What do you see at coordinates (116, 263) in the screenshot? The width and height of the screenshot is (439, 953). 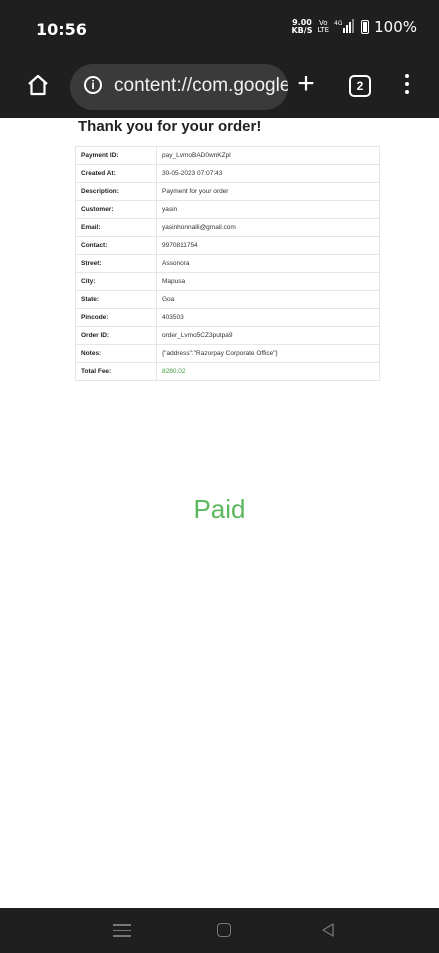 I see `field-label: Street:` at bounding box center [116, 263].